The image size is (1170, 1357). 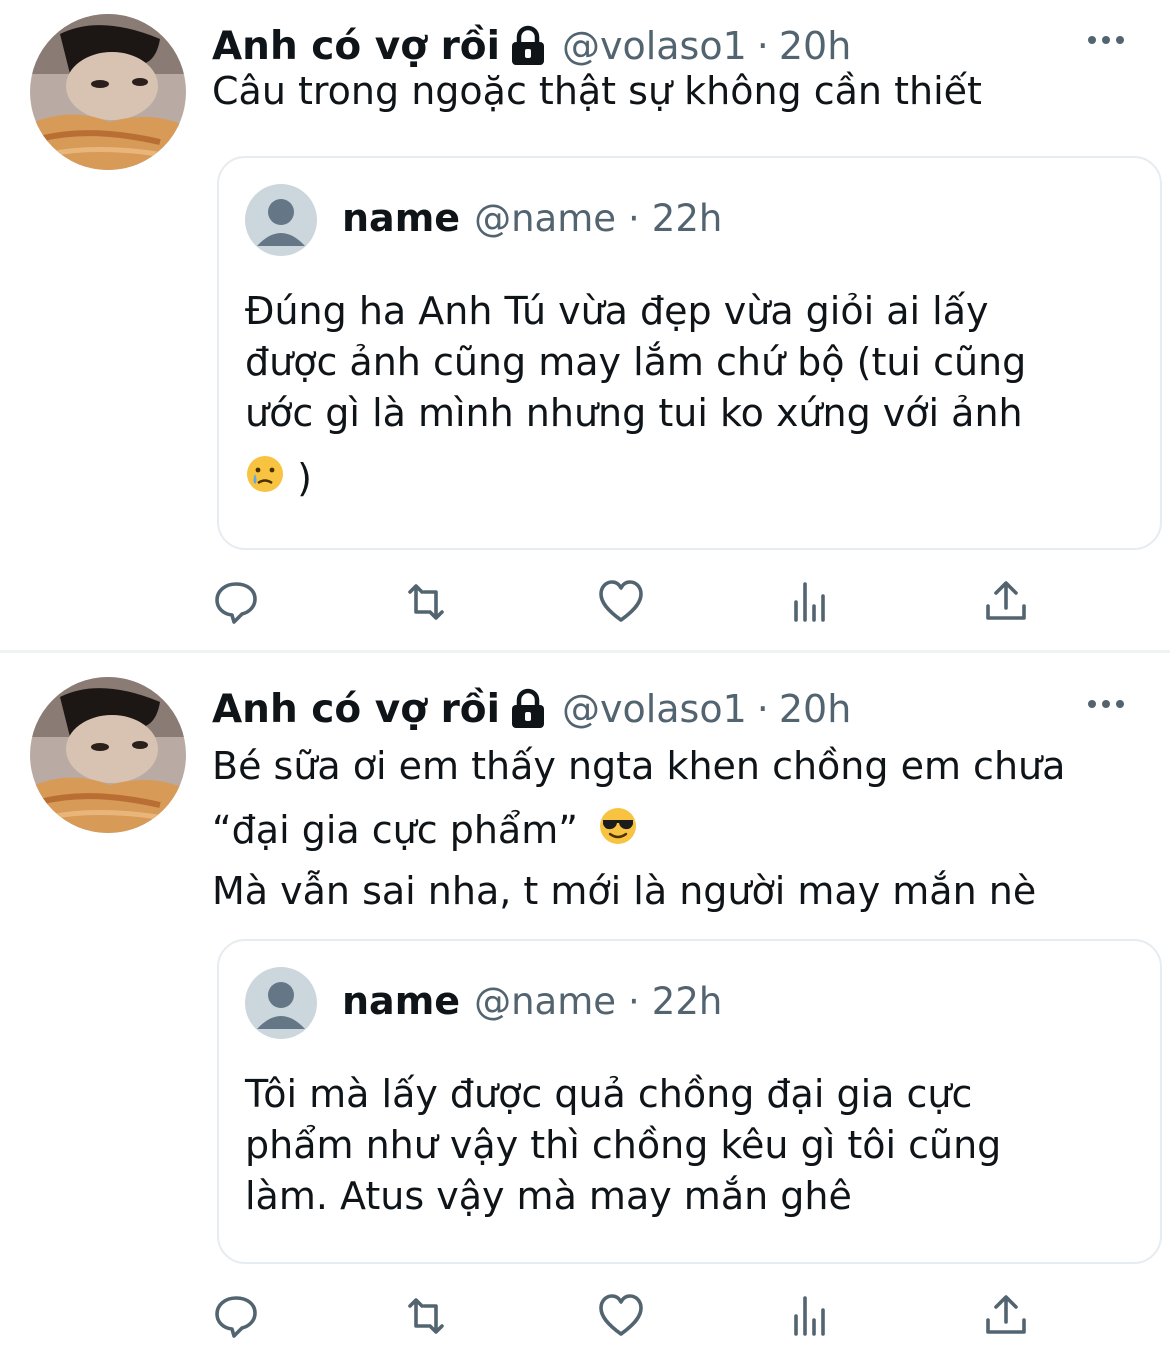 What do you see at coordinates (635, 480) in the screenshot?
I see `quoted-text-line-last: )` at bounding box center [635, 480].